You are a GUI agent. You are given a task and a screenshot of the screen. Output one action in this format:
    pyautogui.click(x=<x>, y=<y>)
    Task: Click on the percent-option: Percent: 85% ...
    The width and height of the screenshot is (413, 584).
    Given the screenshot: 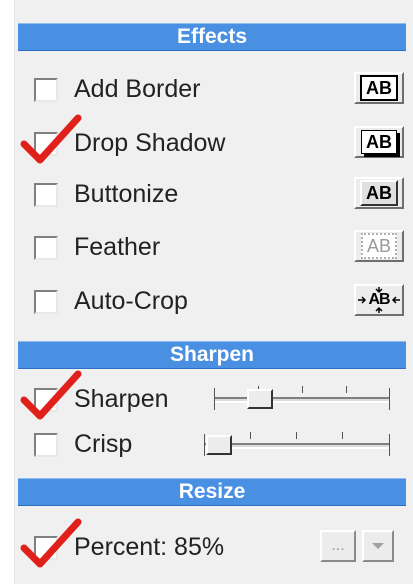 What is the action you would take?
    pyautogui.click(x=212, y=543)
    